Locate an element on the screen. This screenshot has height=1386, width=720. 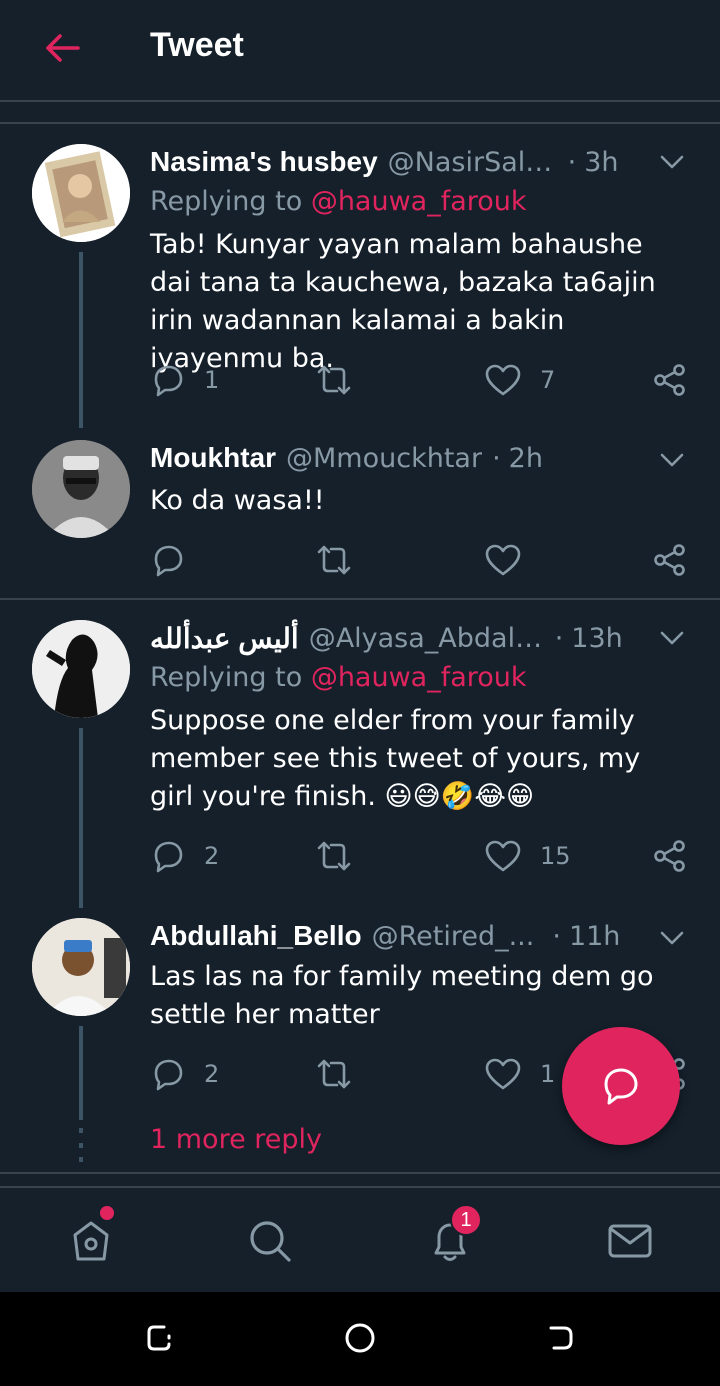
like-button: 1 is located at coordinates (519, 1074).